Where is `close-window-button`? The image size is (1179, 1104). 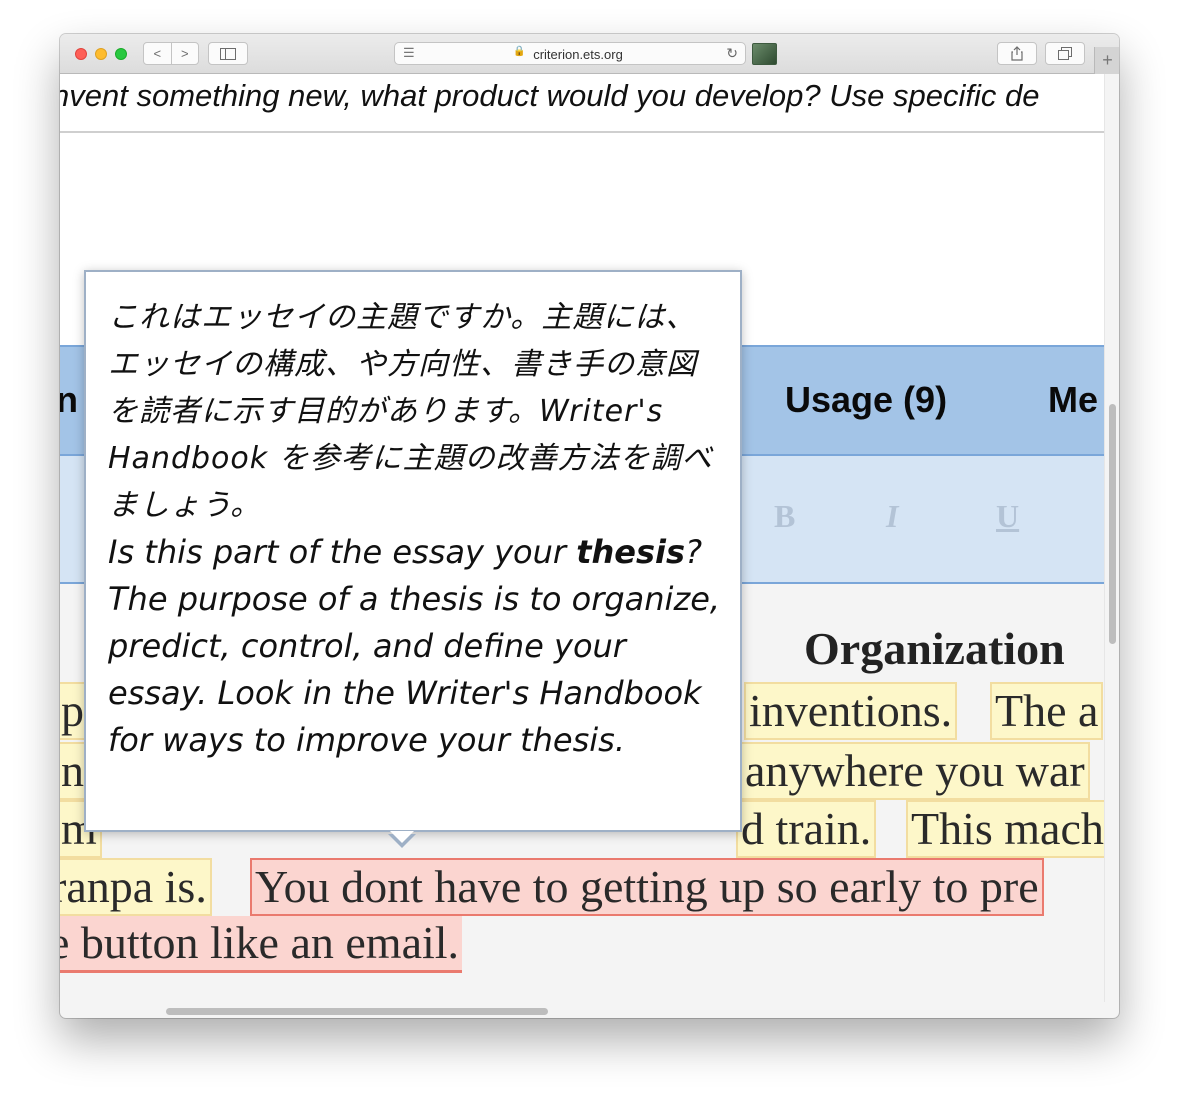
close-window-button is located at coordinates (81, 54).